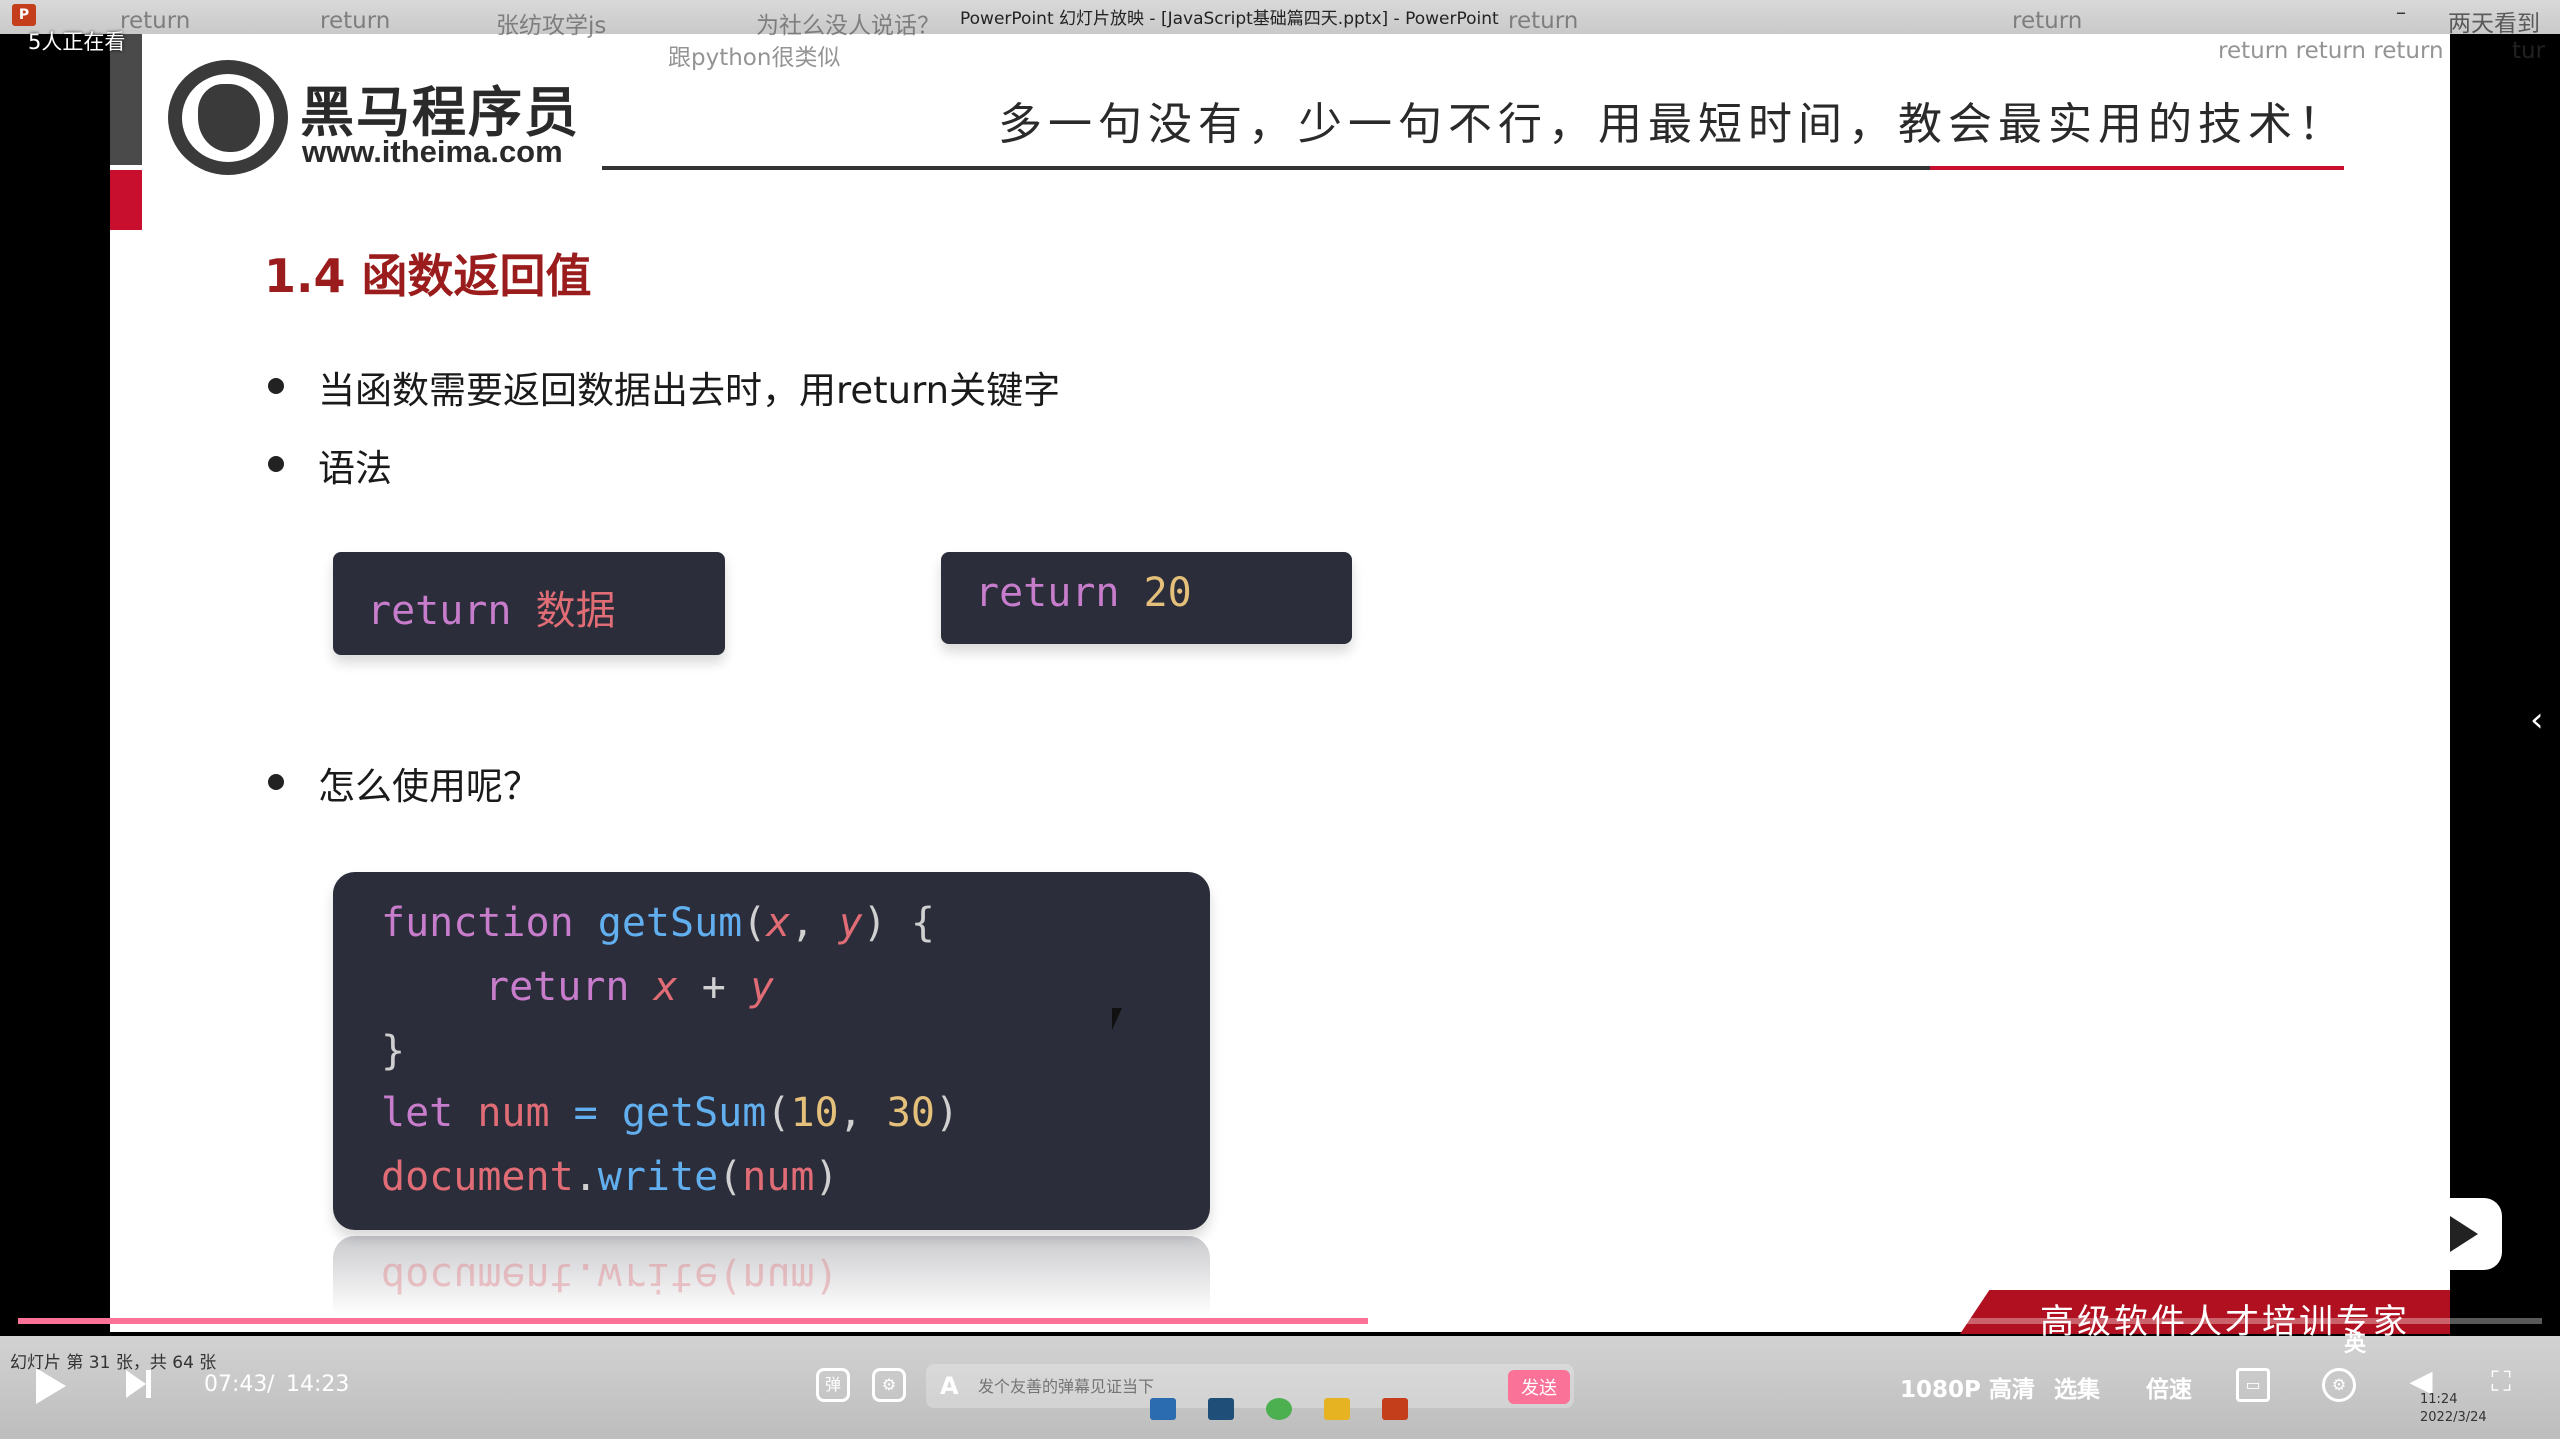  Describe the element at coordinates (575, 611) in the screenshot. I see `code-value: 数据` at that location.